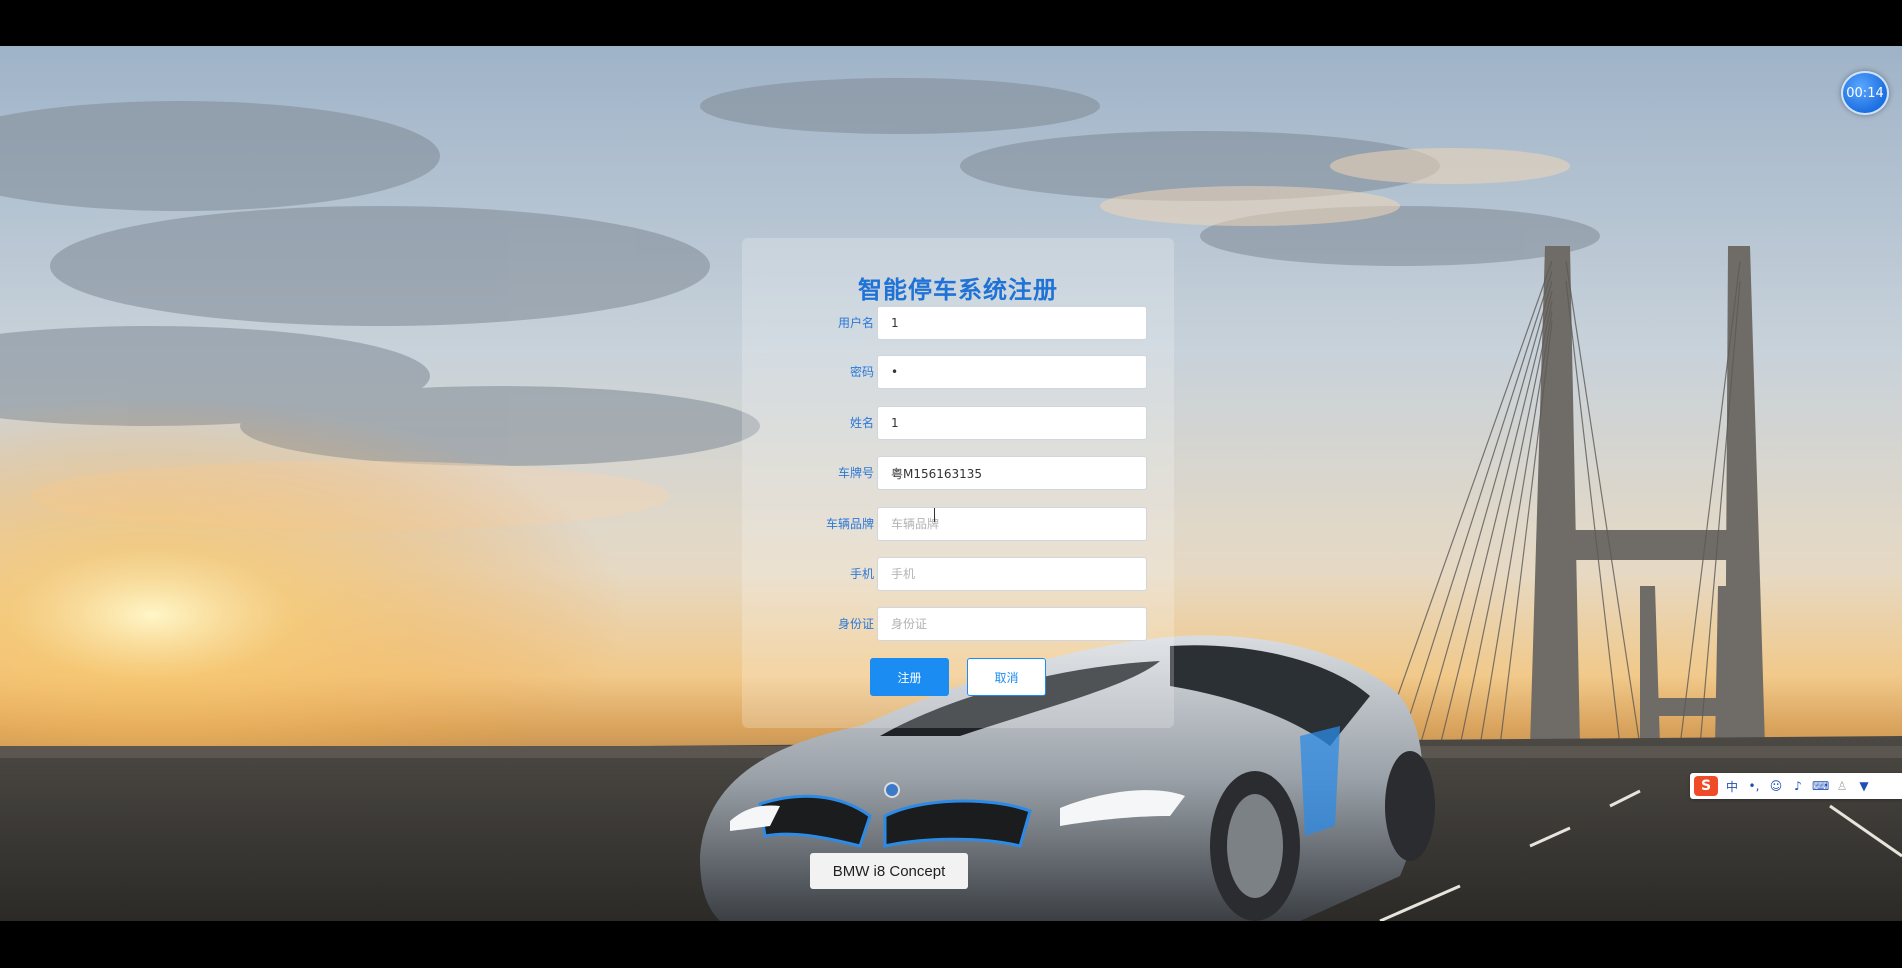  What do you see at coordinates (951, 23) in the screenshot?
I see `top-letterbox` at bounding box center [951, 23].